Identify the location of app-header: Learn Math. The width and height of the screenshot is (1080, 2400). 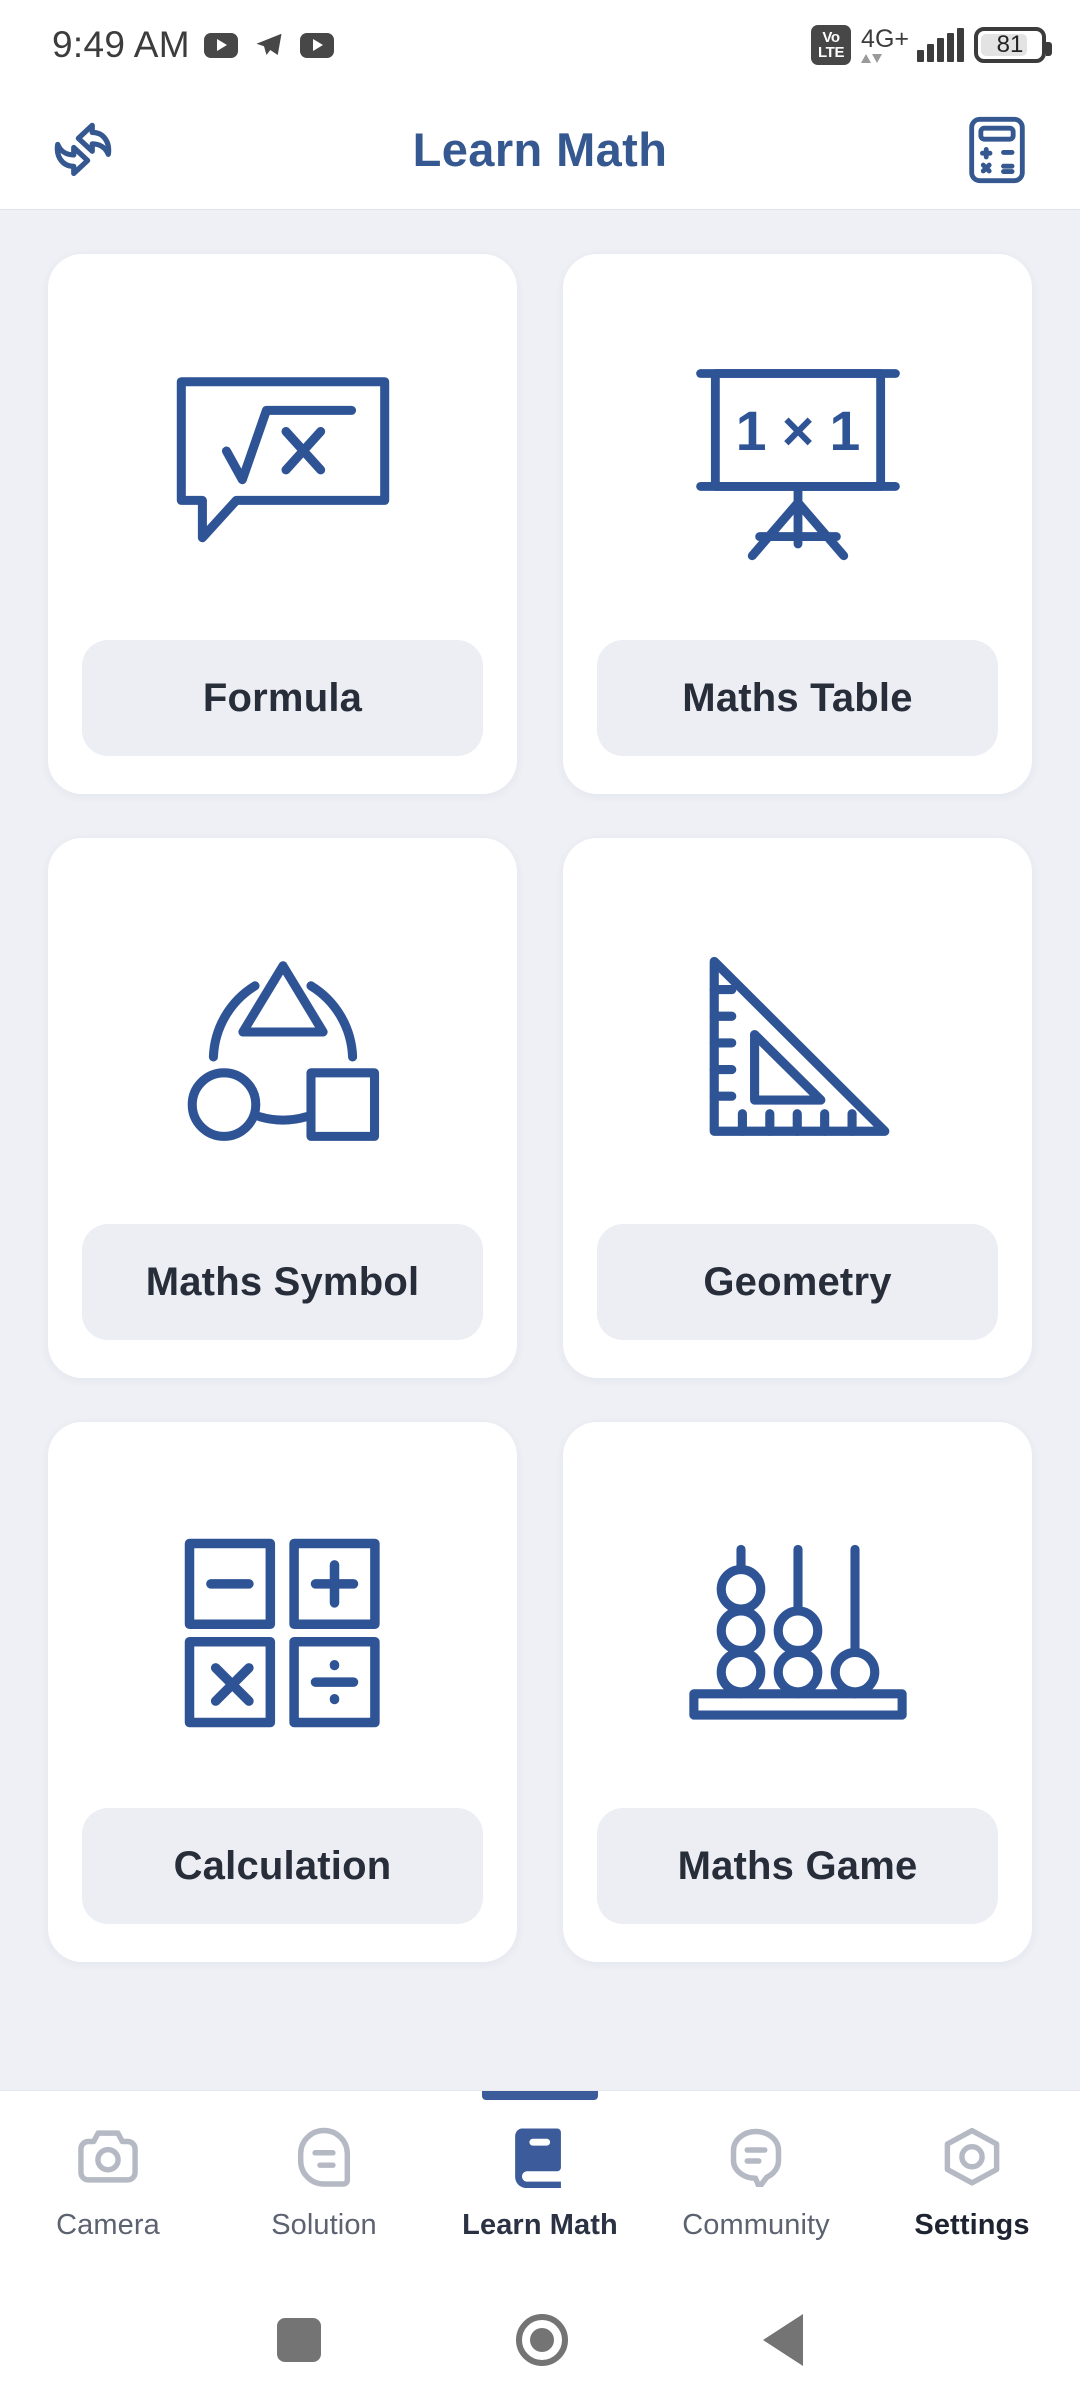
(540, 150).